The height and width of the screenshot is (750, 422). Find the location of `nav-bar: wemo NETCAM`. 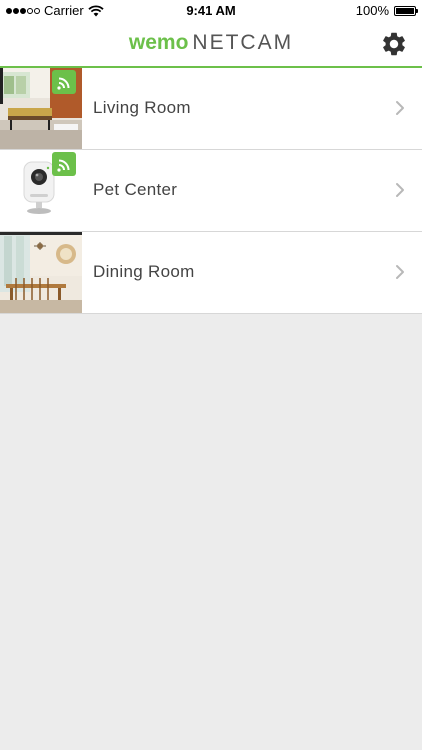

nav-bar: wemo NETCAM is located at coordinates (211, 45).